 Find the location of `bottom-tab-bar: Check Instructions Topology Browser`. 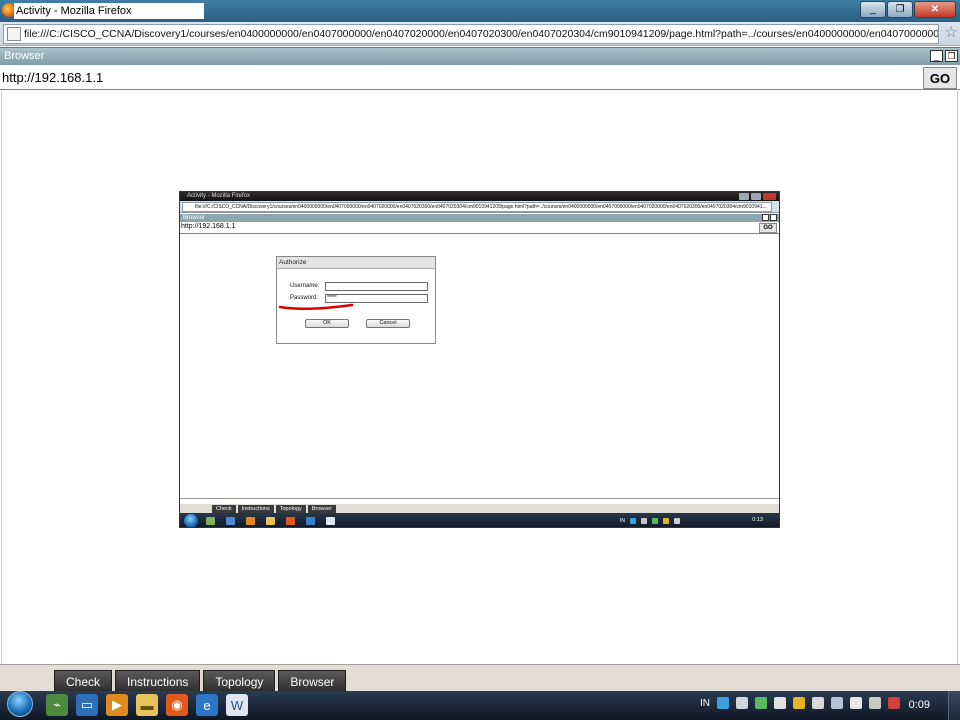

bottom-tab-bar: Check Instructions Topology Browser is located at coordinates (480, 678).